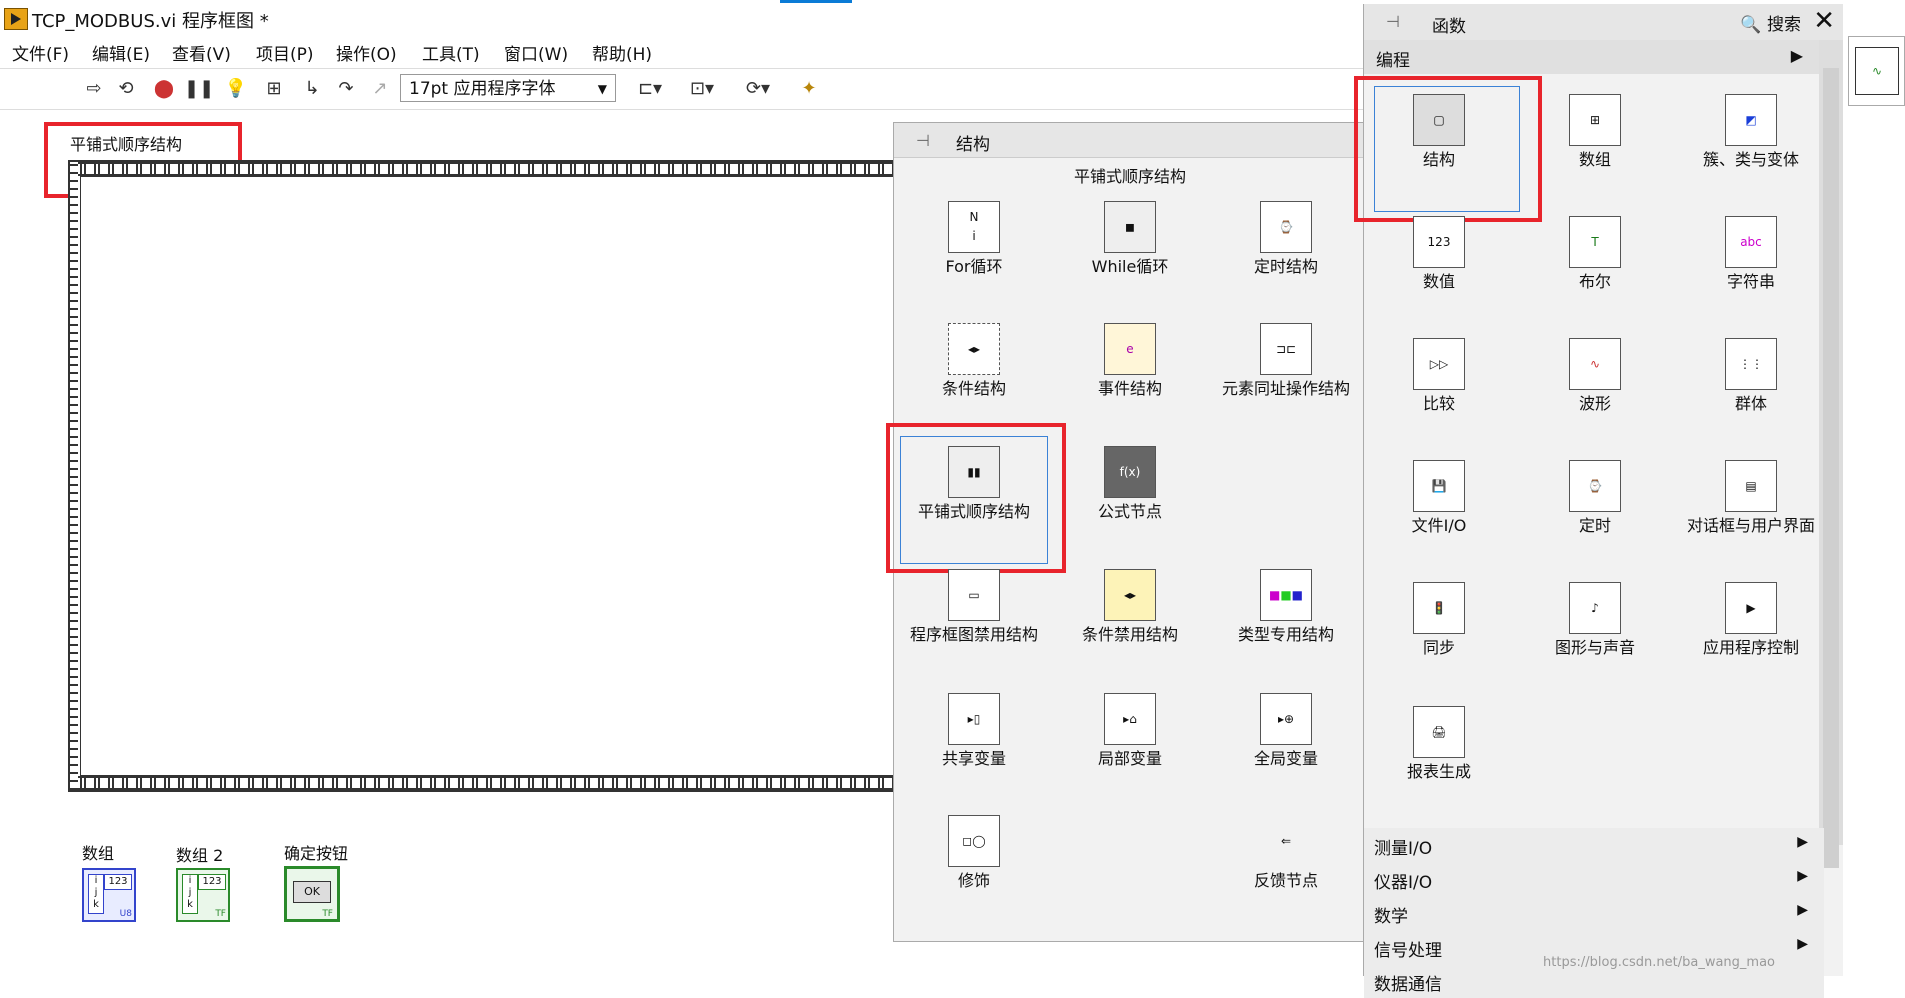 The height and width of the screenshot is (998, 1905). I want to click on palette-formula-node: f(x) 公式节点, so click(1130, 483).